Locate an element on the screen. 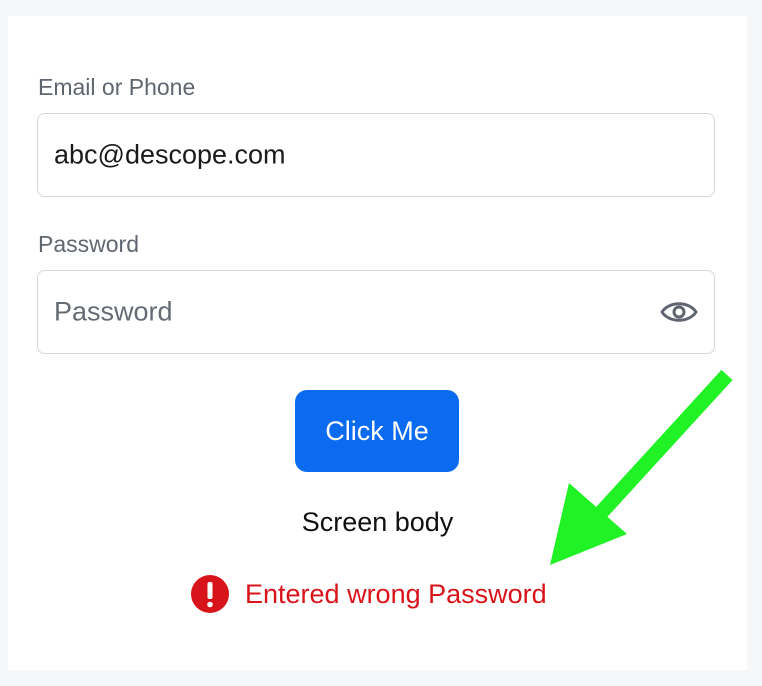 Image resolution: width=762 pixels, height=686 pixels. email-label: Email or Phone is located at coordinates (117, 87).